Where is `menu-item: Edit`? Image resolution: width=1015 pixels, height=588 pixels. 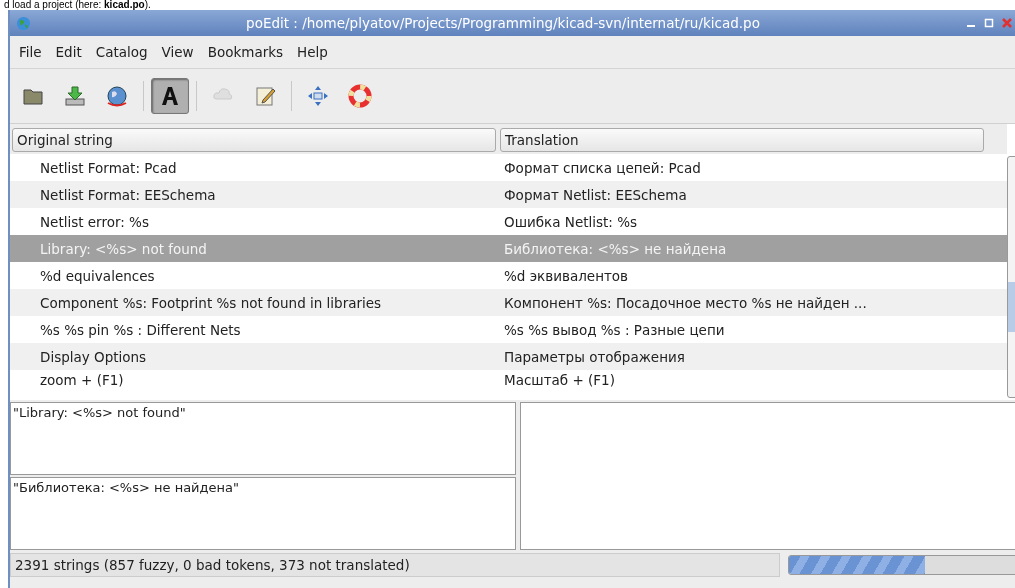
menu-item: Edit is located at coordinates (68, 52).